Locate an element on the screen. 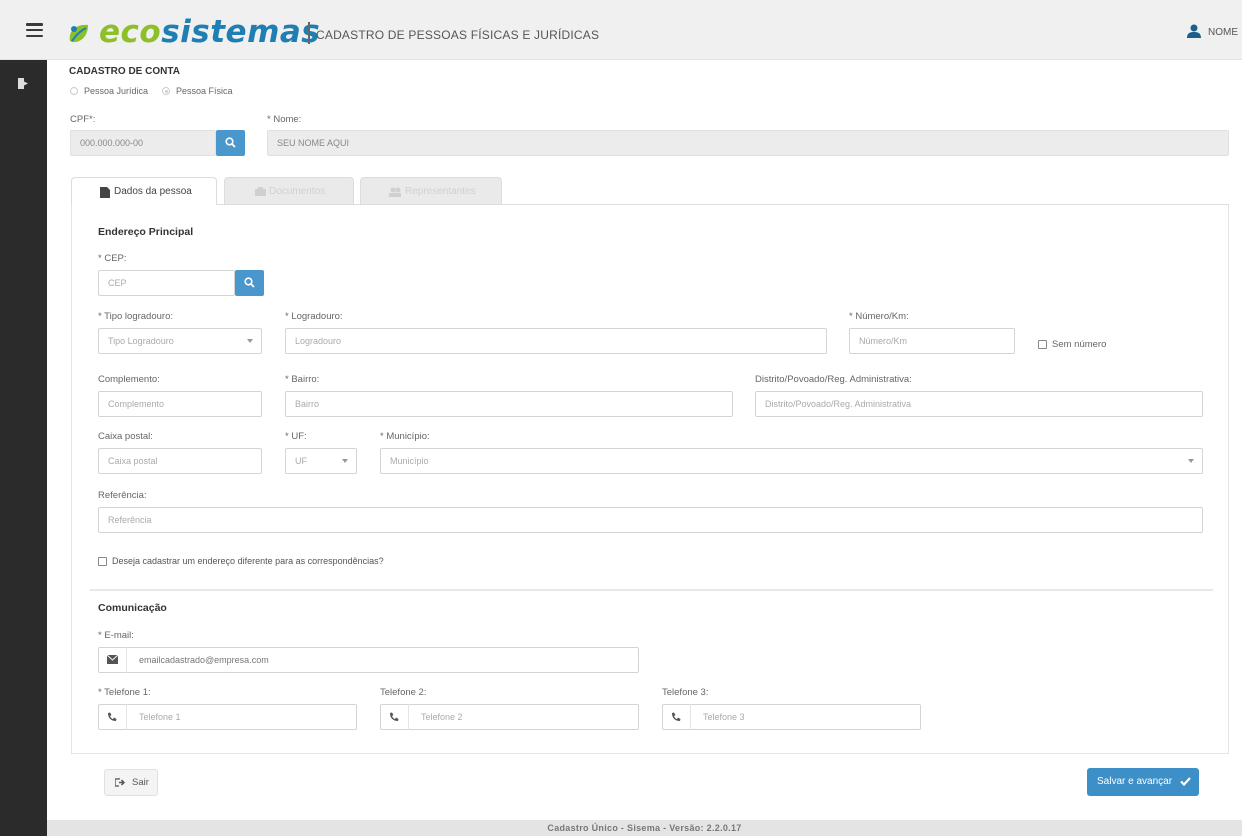 The image size is (1242, 836). radio-pessoa-juridica is located at coordinates (74, 91).